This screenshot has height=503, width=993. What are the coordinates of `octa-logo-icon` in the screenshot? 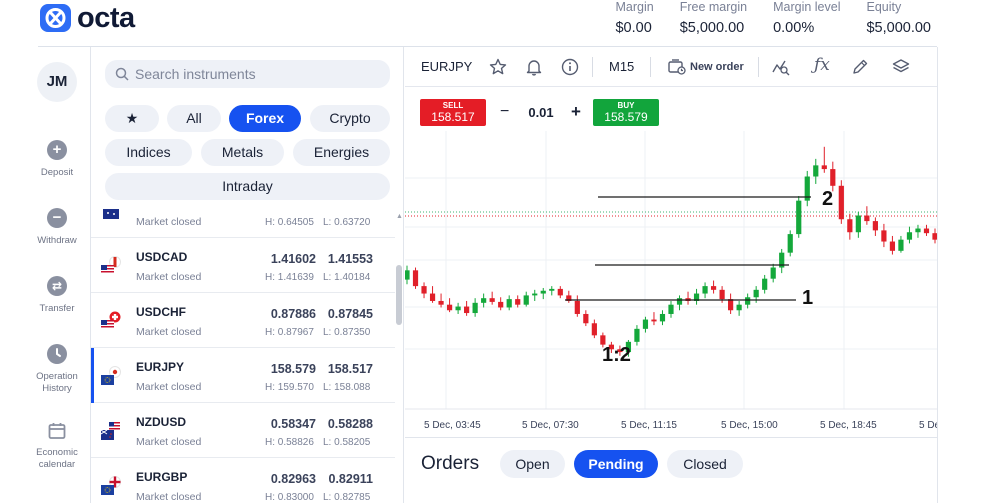 It's located at (55, 18).